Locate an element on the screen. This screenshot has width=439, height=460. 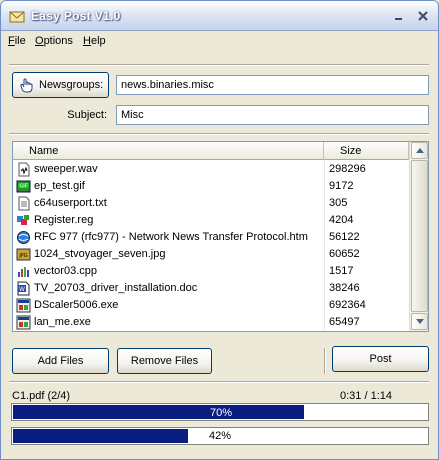
add-files-button: Add Files is located at coordinates (60, 361).